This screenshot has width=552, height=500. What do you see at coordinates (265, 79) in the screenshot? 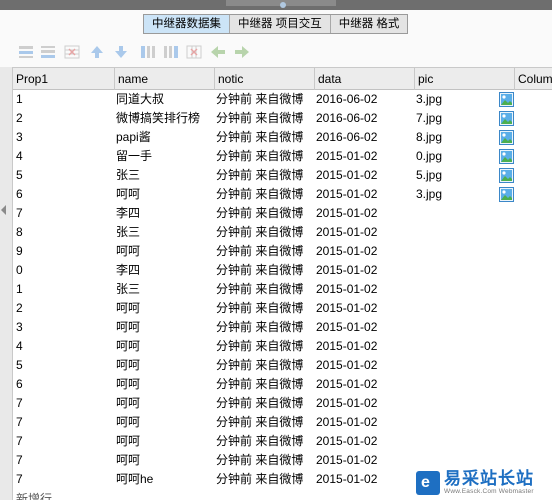
I see `column-header-notic: notic` at bounding box center [265, 79].